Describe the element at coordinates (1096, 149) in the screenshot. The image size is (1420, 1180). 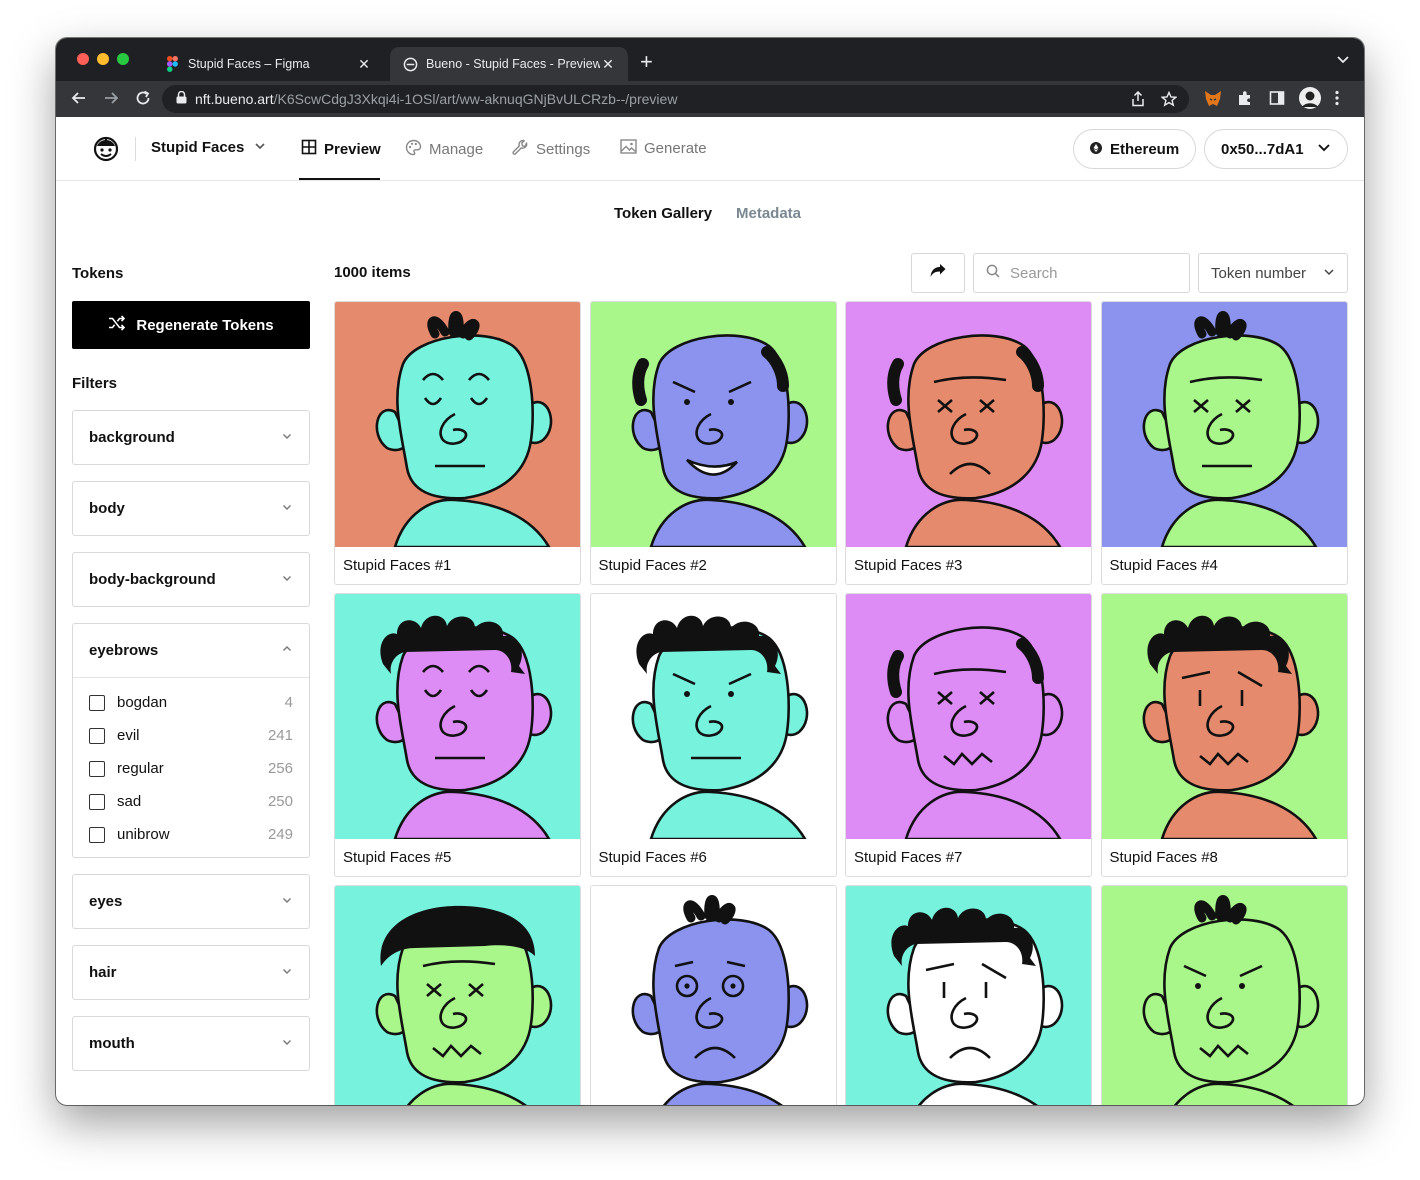
I see `ethereum-icon` at that location.